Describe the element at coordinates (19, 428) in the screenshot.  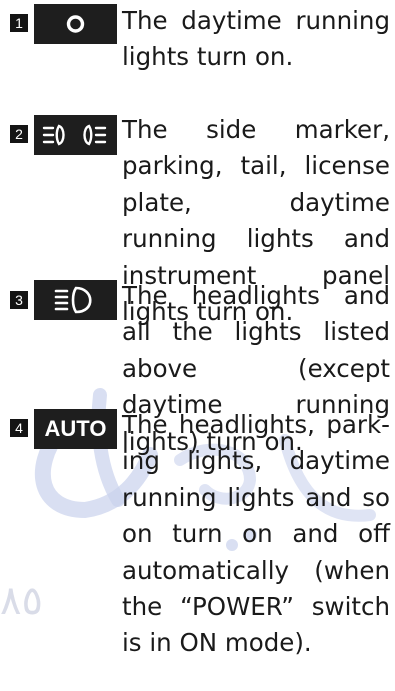
I see `item-number-badge: 4` at that location.